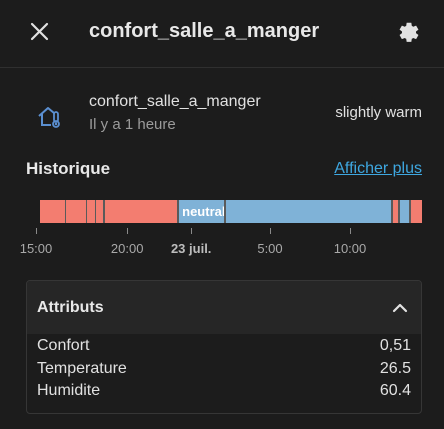  I want to click on settings-button, so click(409, 32).